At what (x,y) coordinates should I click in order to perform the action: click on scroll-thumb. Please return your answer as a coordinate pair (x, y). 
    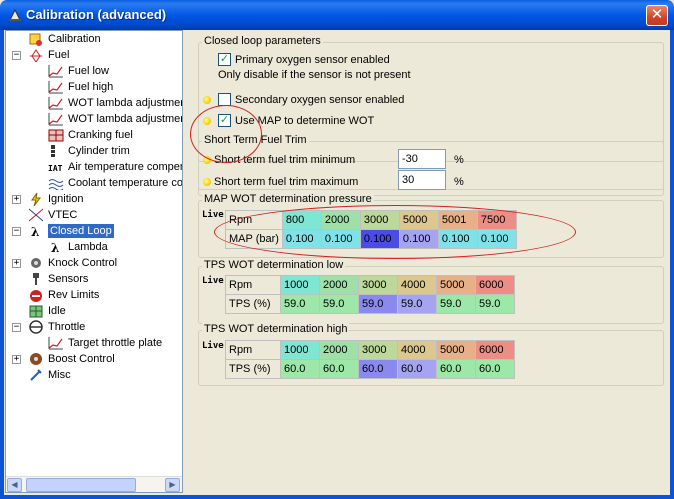
    Looking at the image, I should click on (81, 485).